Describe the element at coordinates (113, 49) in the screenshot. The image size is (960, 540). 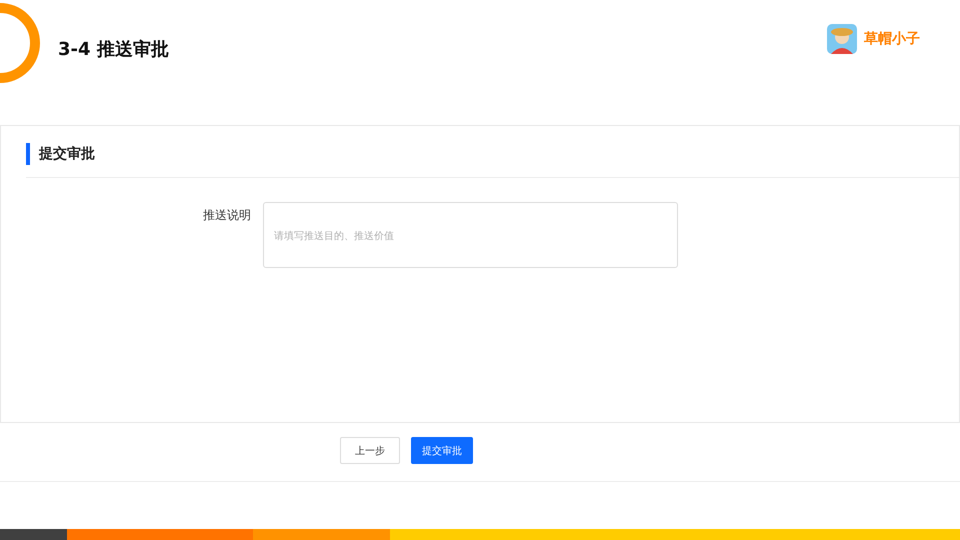
I see `slide-title: 3-4 推送审批` at that location.